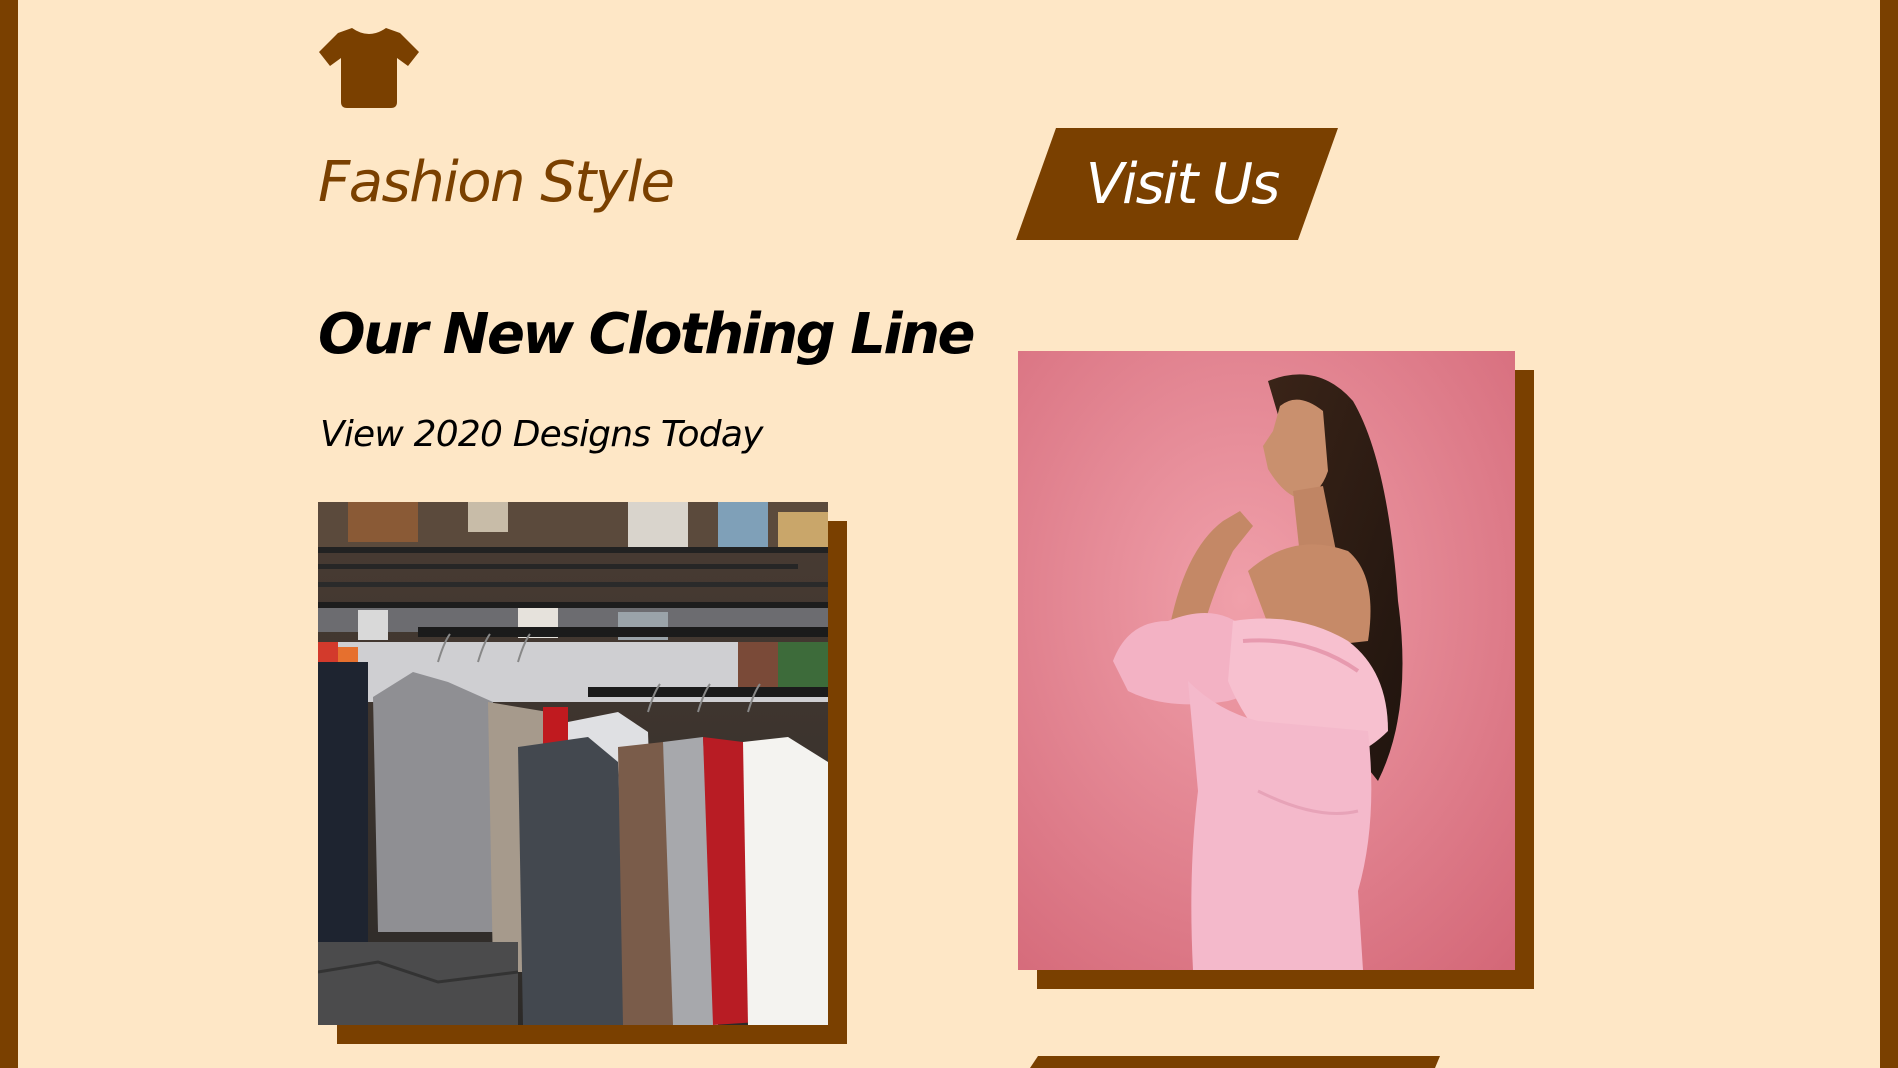  I want to click on hero-subheadline: View 2020 Designs Today, so click(541, 434).